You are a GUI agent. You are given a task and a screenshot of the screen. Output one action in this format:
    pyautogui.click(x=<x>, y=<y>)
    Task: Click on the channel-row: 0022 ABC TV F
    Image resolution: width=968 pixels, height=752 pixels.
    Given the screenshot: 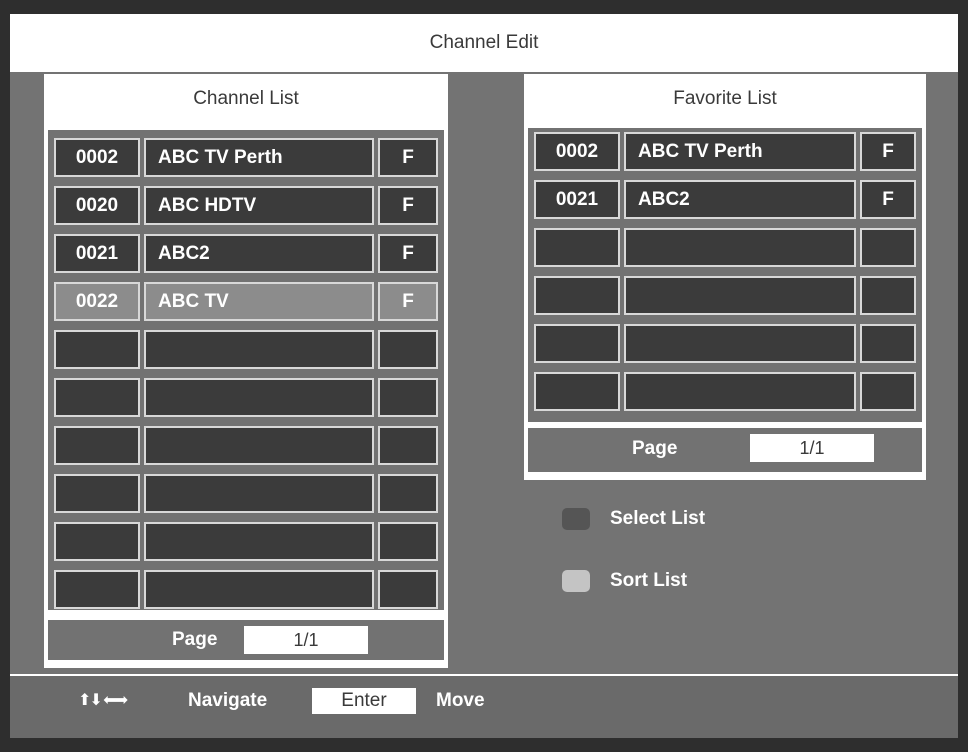 What is the action you would take?
    pyautogui.click(x=246, y=303)
    